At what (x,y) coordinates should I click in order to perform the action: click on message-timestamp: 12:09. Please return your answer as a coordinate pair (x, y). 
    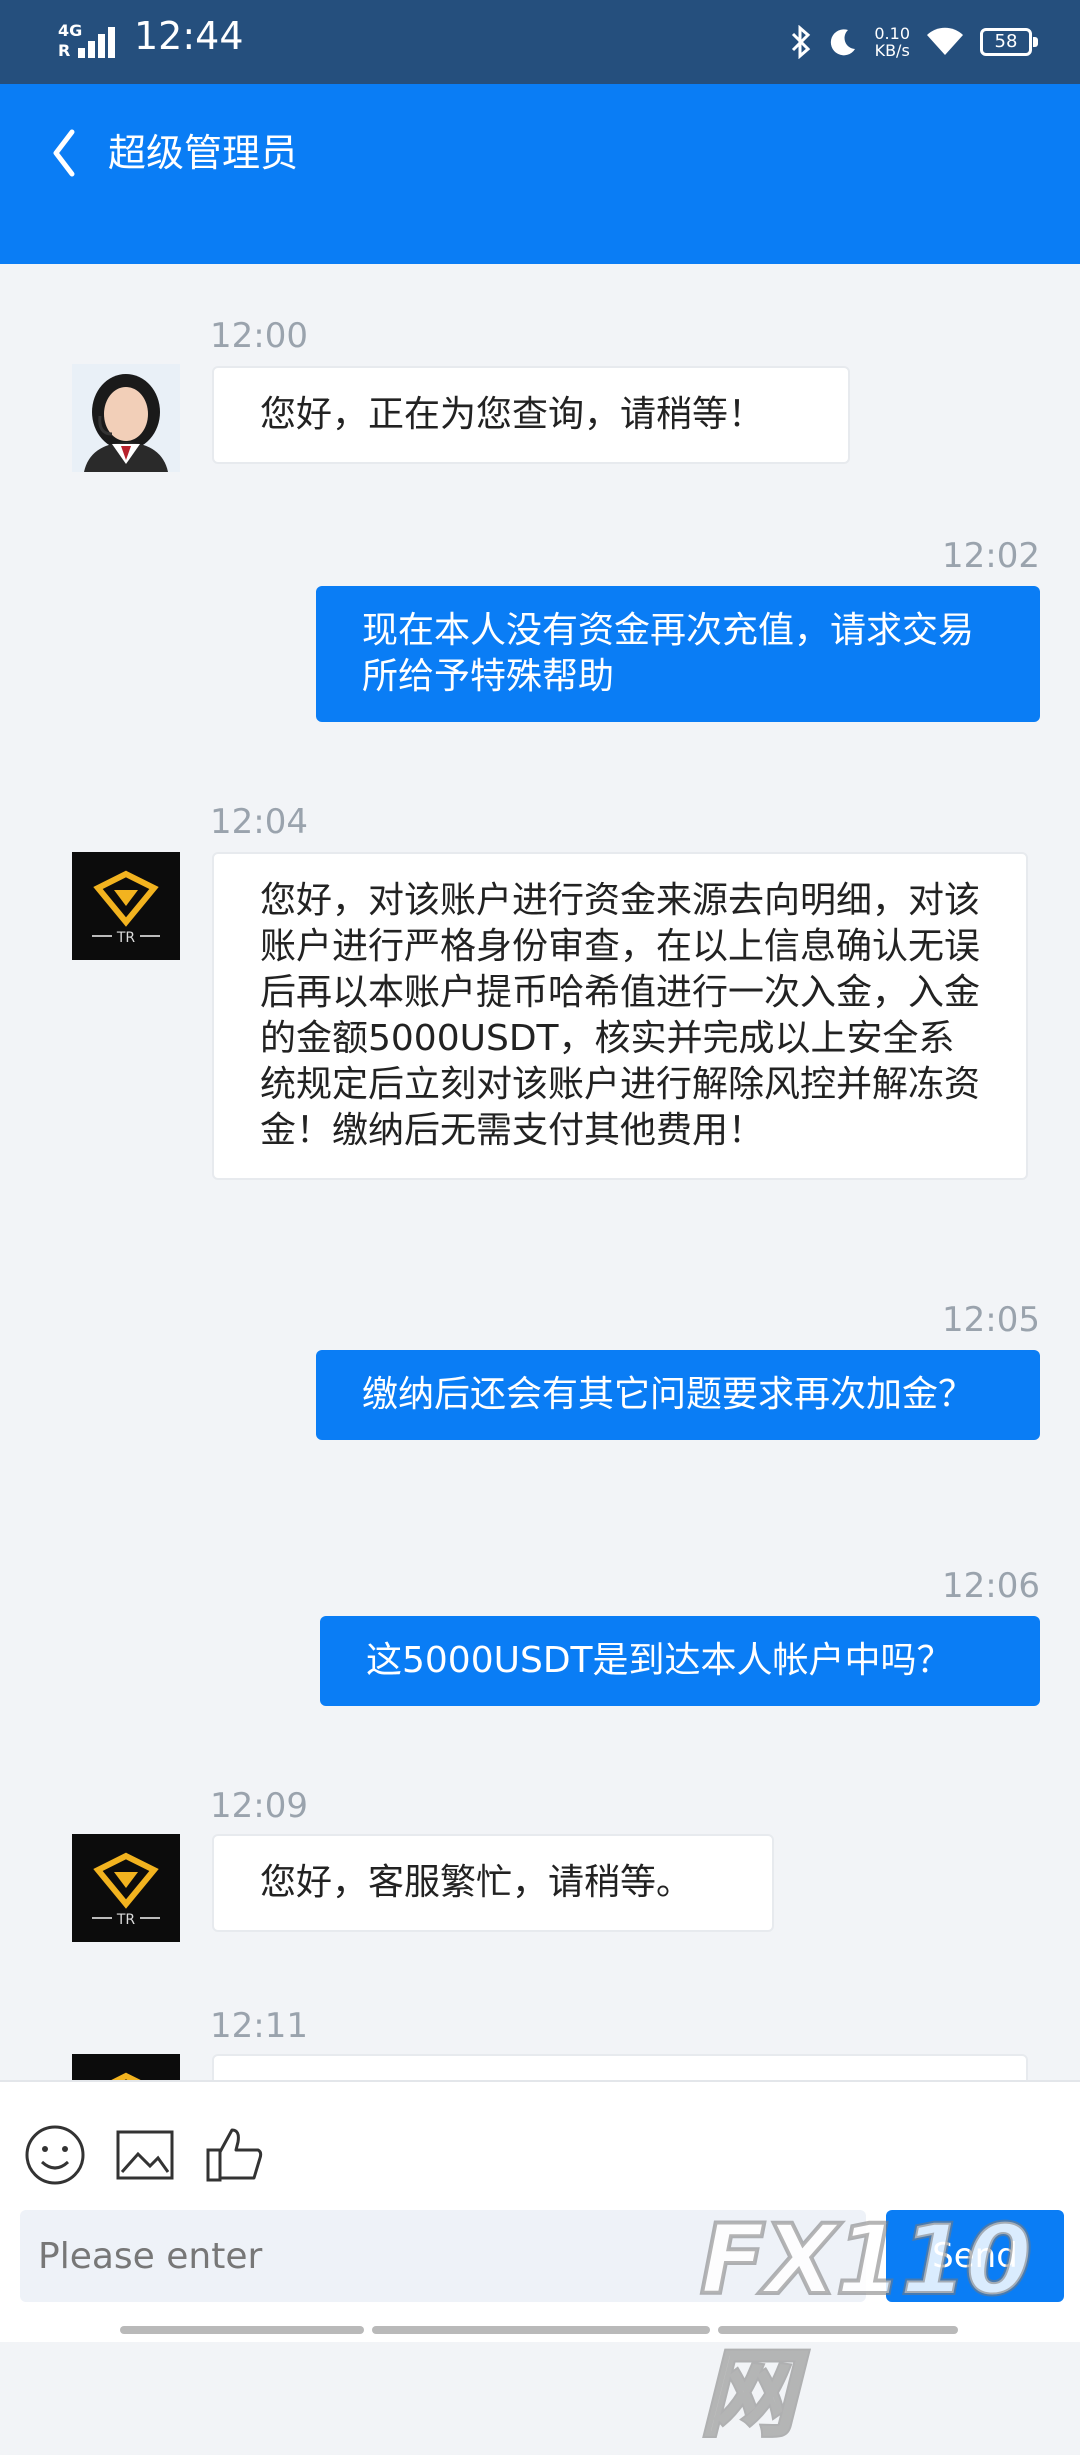
    Looking at the image, I should click on (259, 1806).